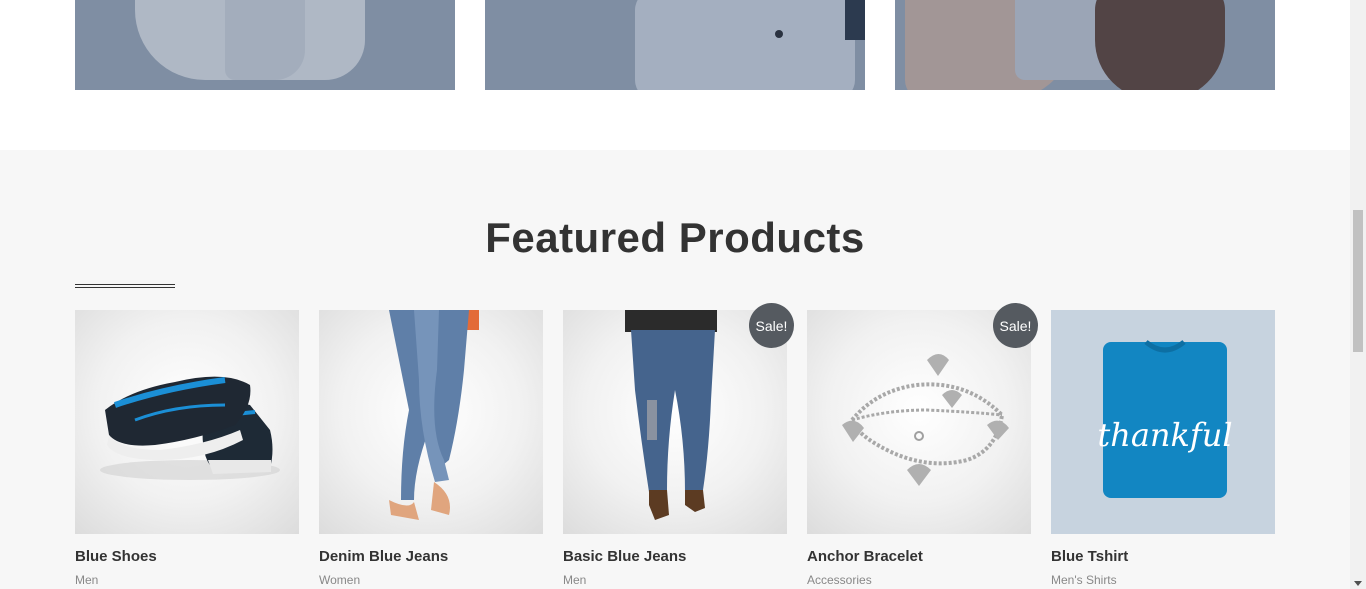 This screenshot has height=589, width=1366. Describe the element at coordinates (125, 286) in the screenshot. I see `title-divider` at that location.